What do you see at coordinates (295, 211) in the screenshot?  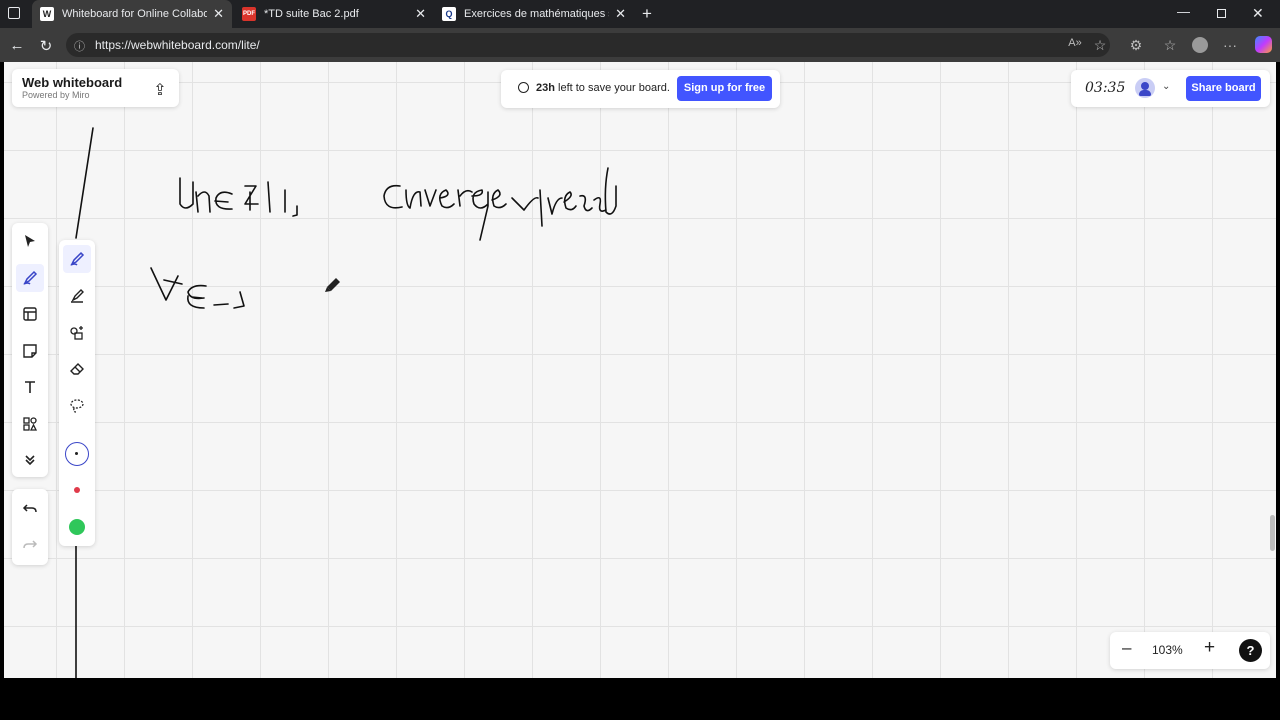 I see `handwriting-comma-stroke` at bounding box center [295, 211].